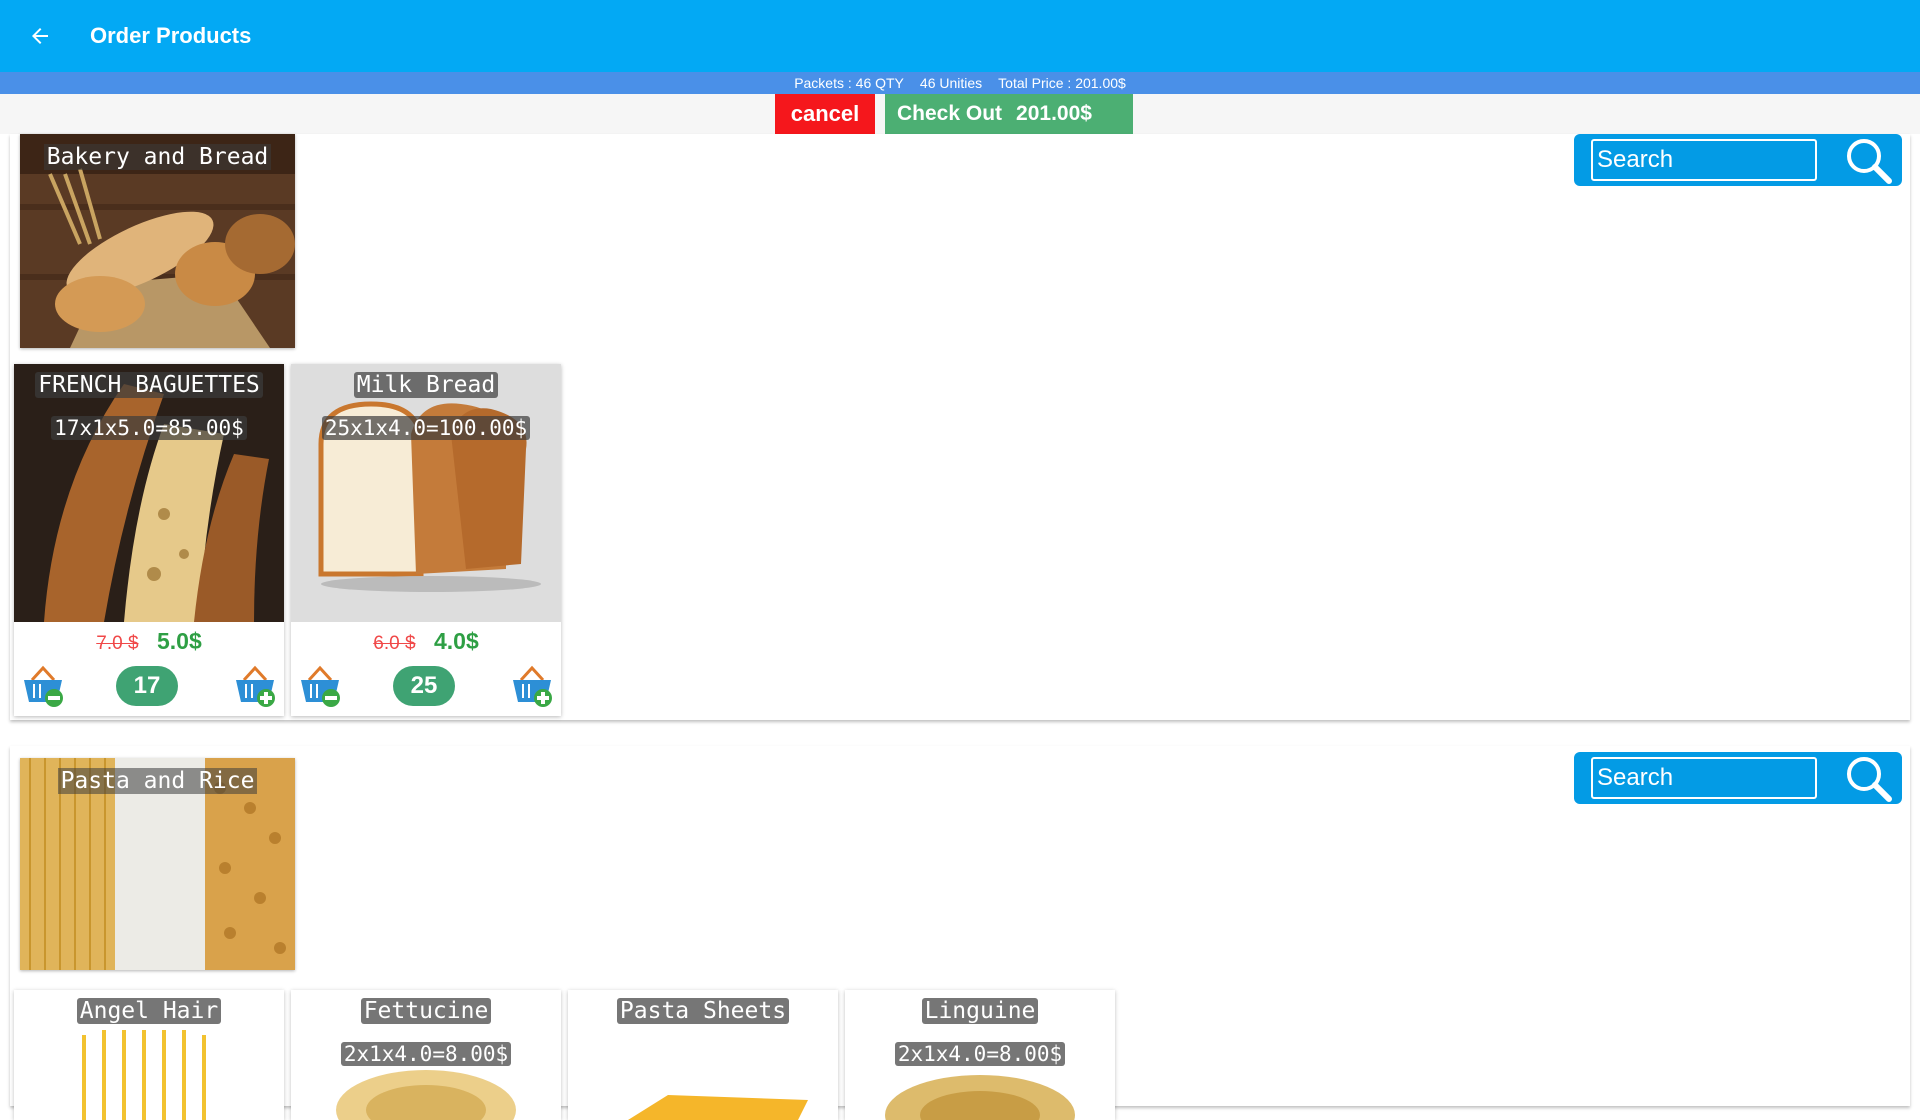 The image size is (1920, 1120). Describe the element at coordinates (157, 864) in the screenshot. I see `category-tile-pasta: Pasta and Rice` at that location.